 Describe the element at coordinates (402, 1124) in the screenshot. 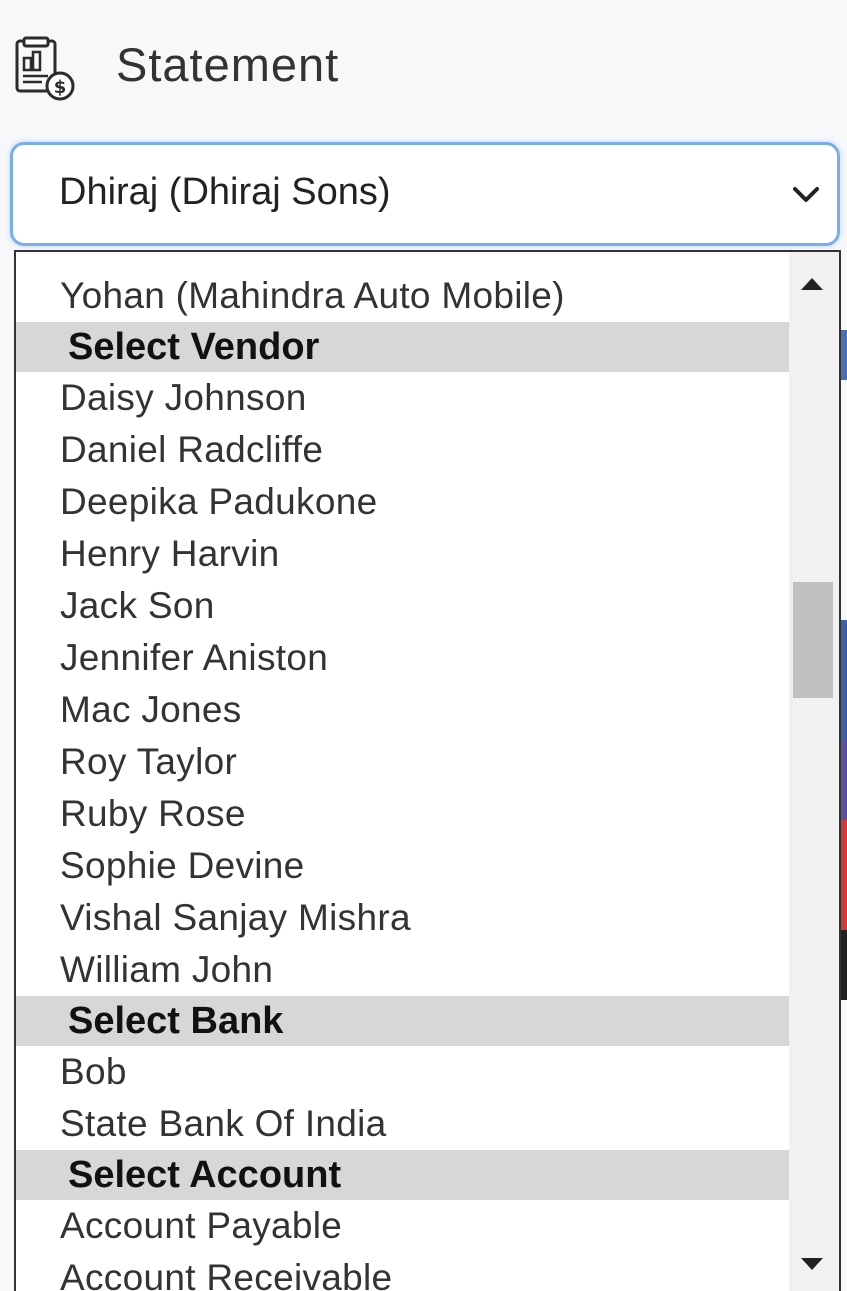

I see `dropdown-option: State Bank Of India` at that location.